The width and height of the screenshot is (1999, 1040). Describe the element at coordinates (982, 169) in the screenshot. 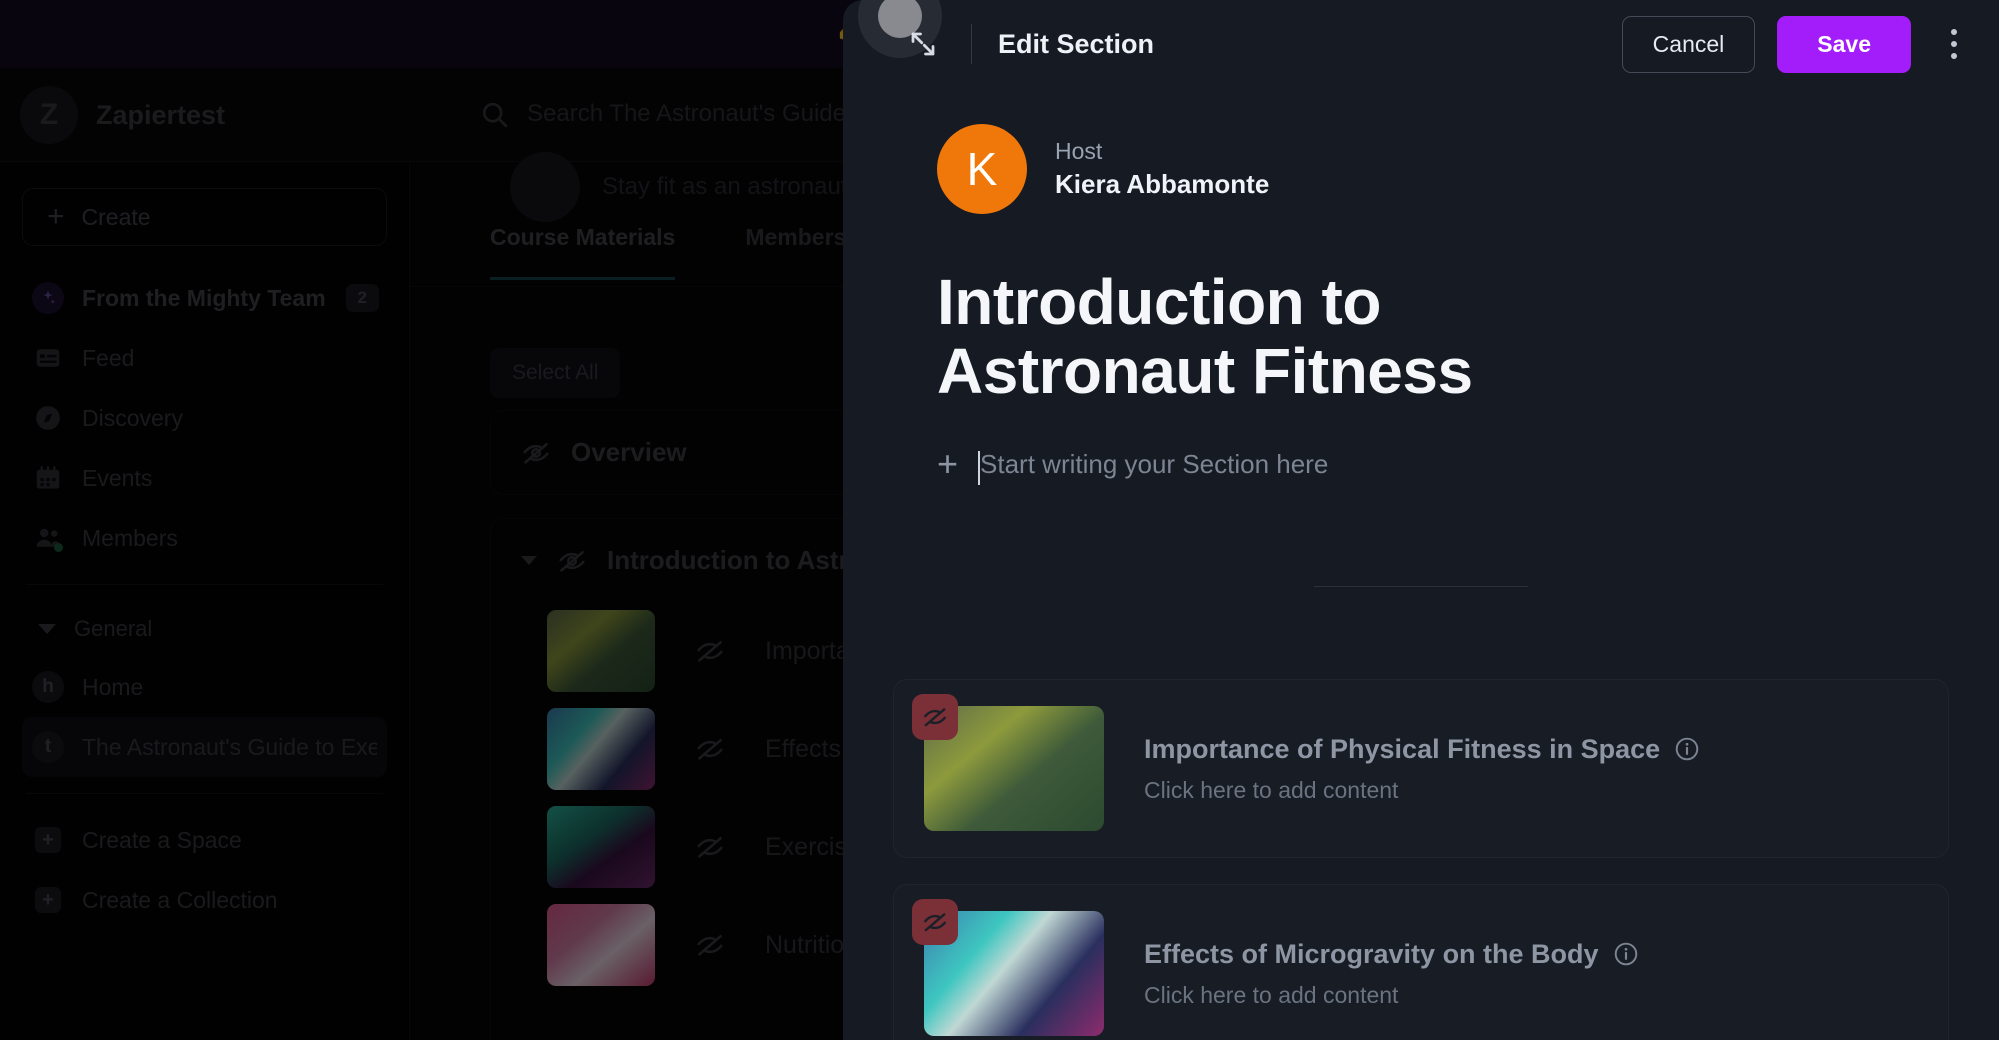

I see `avatar: K` at that location.